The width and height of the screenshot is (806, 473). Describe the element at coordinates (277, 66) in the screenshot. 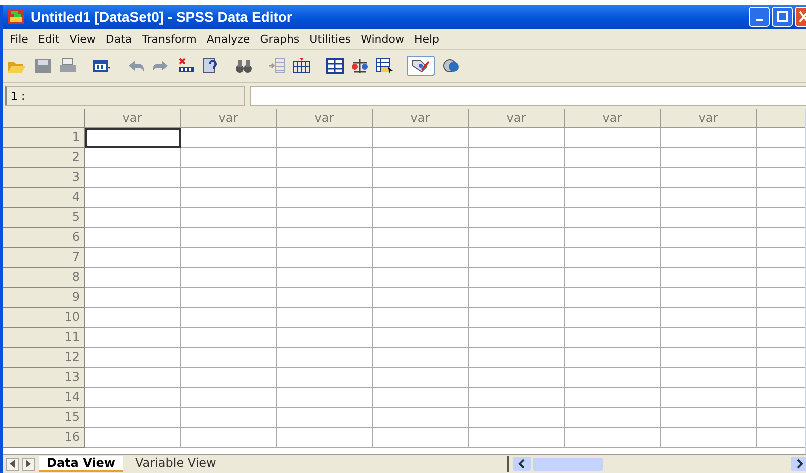

I see `insert-cases-icon` at that location.